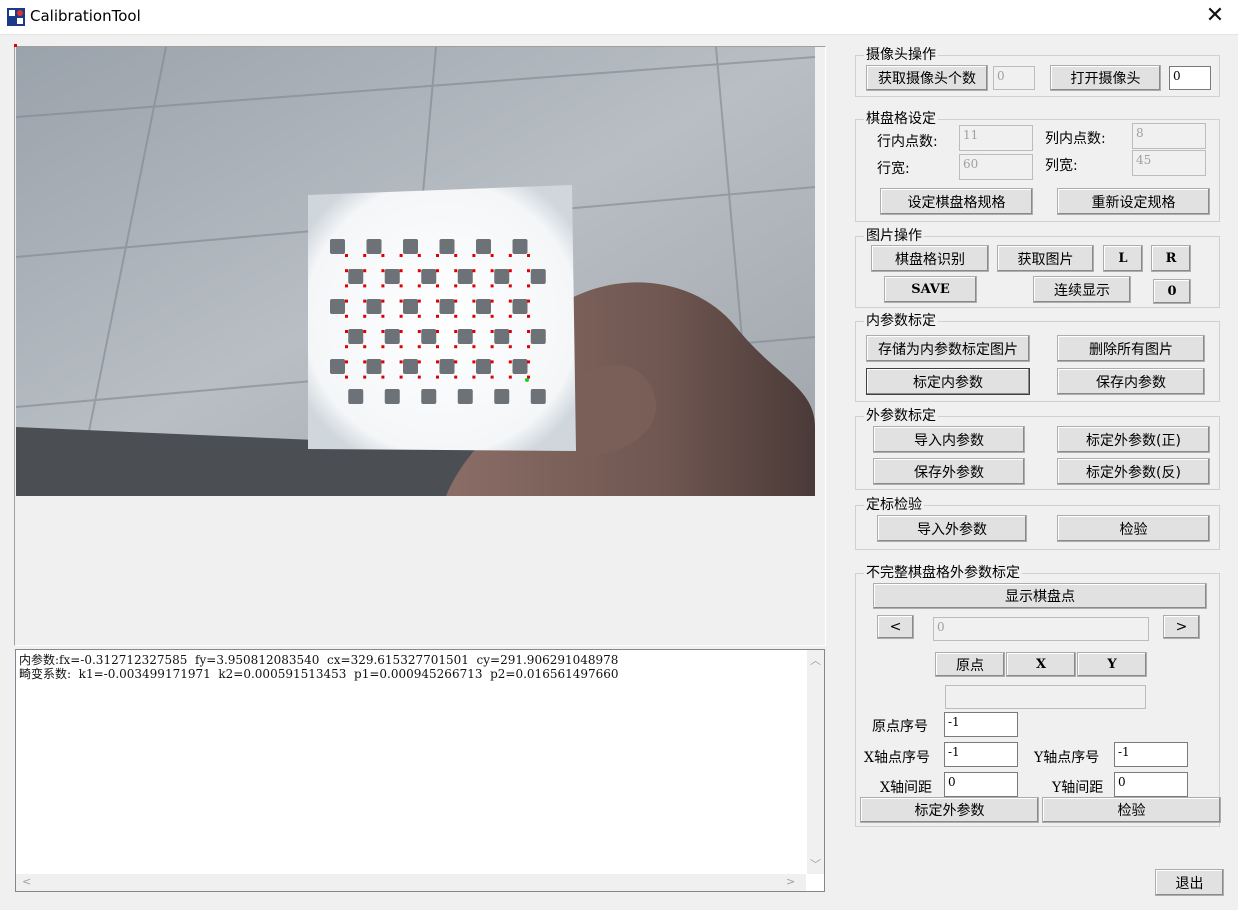 This screenshot has width=1238, height=910. What do you see at coordinates (1133, 439) in the screenshot?
I see `calibrate-extrinsic-positive-button: 标定外参数(正)` at bounding box center [1133, 439].